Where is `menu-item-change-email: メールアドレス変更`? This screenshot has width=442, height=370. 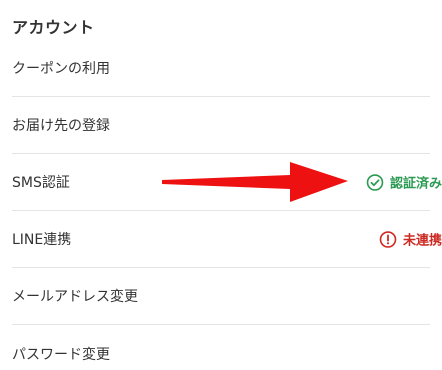 menu-item-change-email: メールアドレス変更 is located at coordinates (221, 296).